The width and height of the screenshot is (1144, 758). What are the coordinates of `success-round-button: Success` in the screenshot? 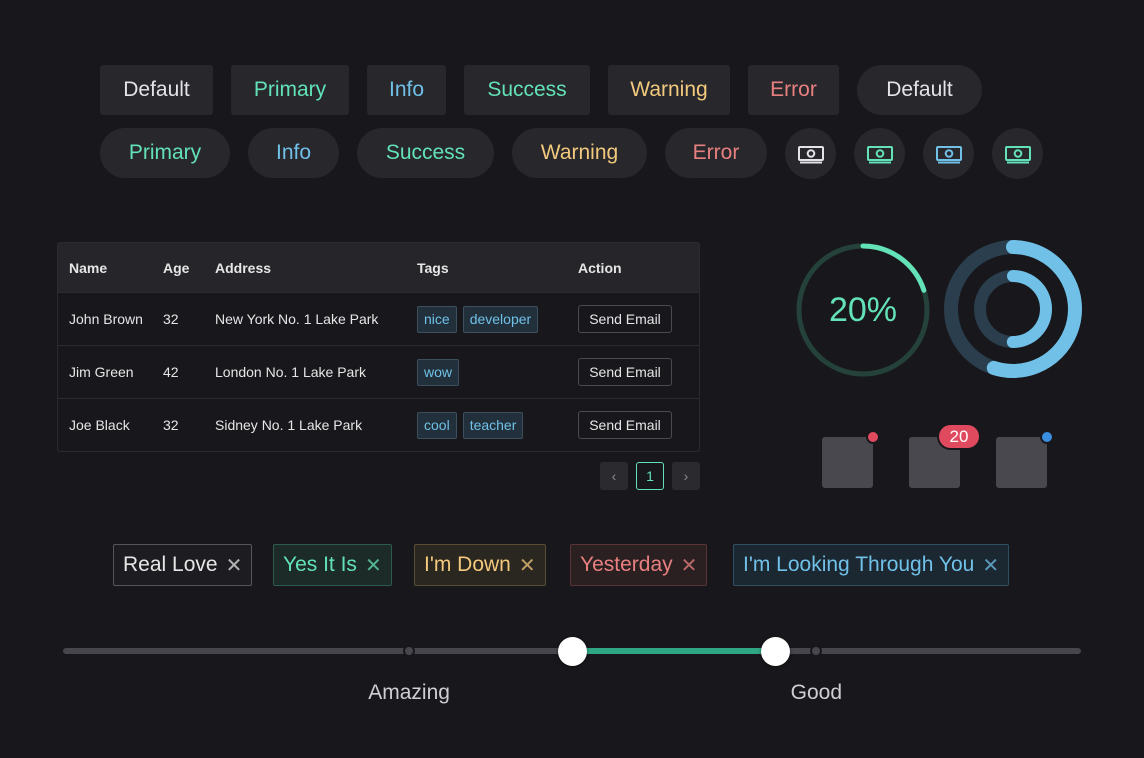 It's located at (425, 153).